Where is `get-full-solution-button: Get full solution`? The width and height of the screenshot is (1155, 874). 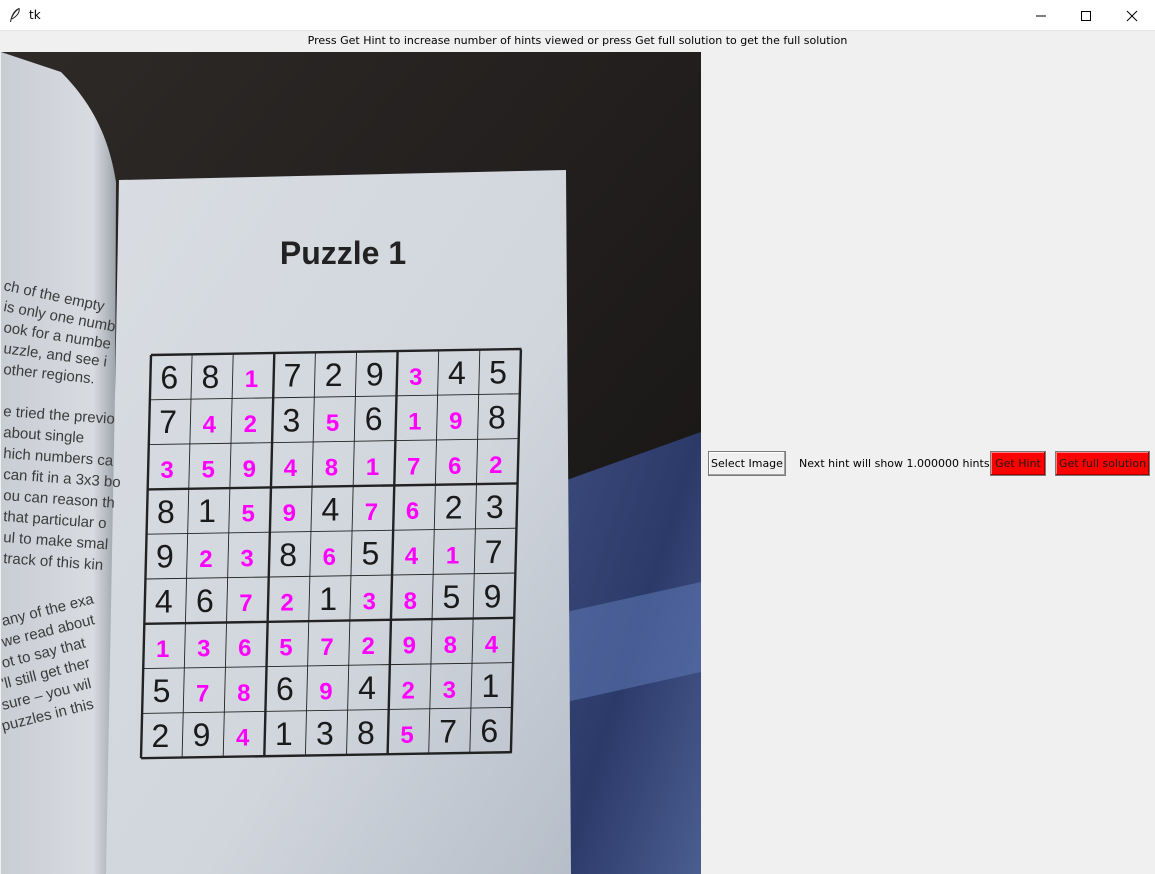
get-full-solution-button: Get full solution is located at coordinates (1102, 463).